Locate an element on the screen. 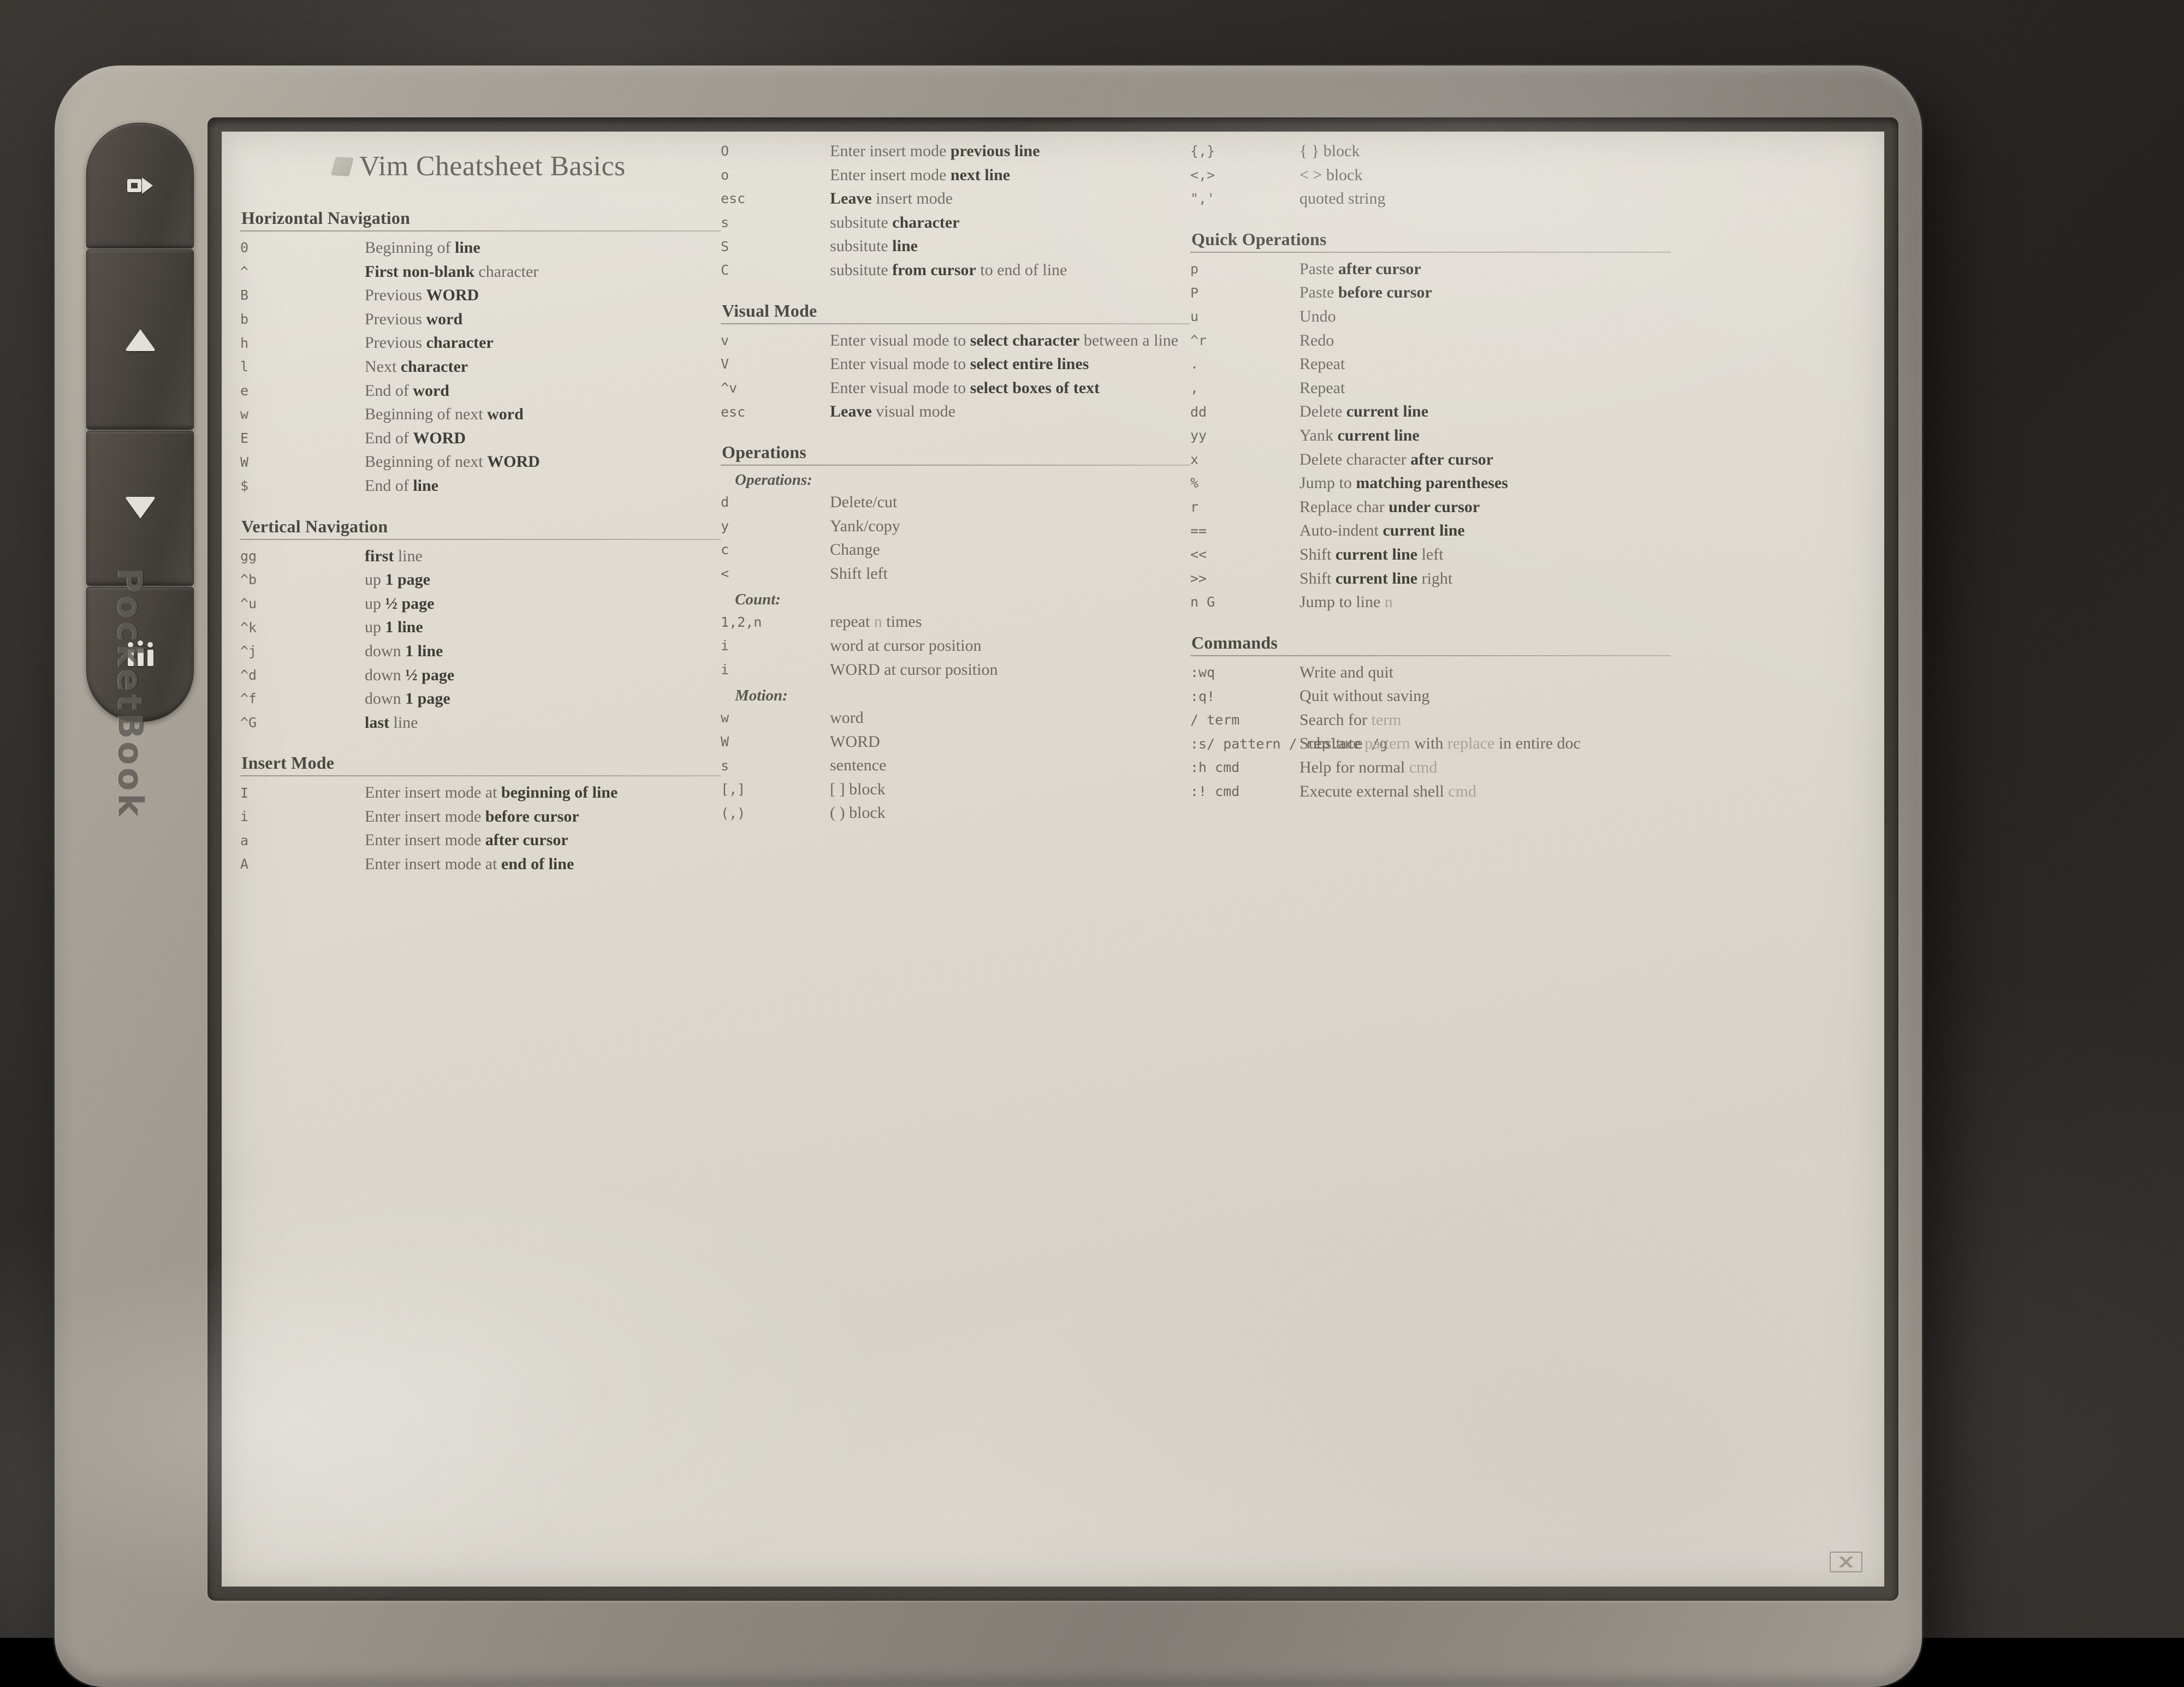  shortcut-key: l is located at coordinates (244, 367).